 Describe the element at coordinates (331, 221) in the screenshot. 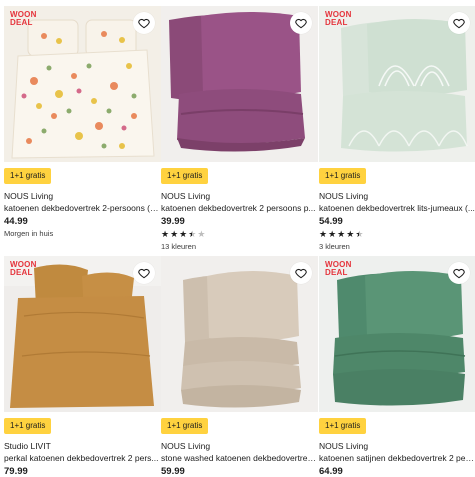

I see `product-price: 54.99` at that location.